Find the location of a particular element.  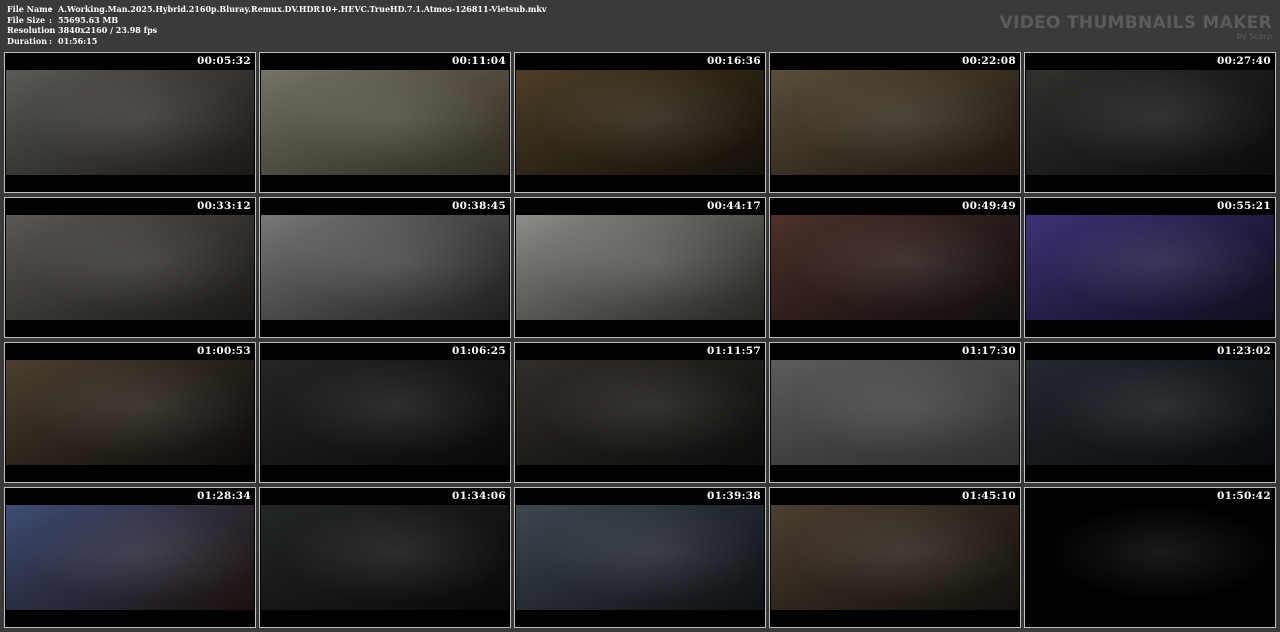

brand-subtitle: by Scorp is located at coordinates (1254, 36).